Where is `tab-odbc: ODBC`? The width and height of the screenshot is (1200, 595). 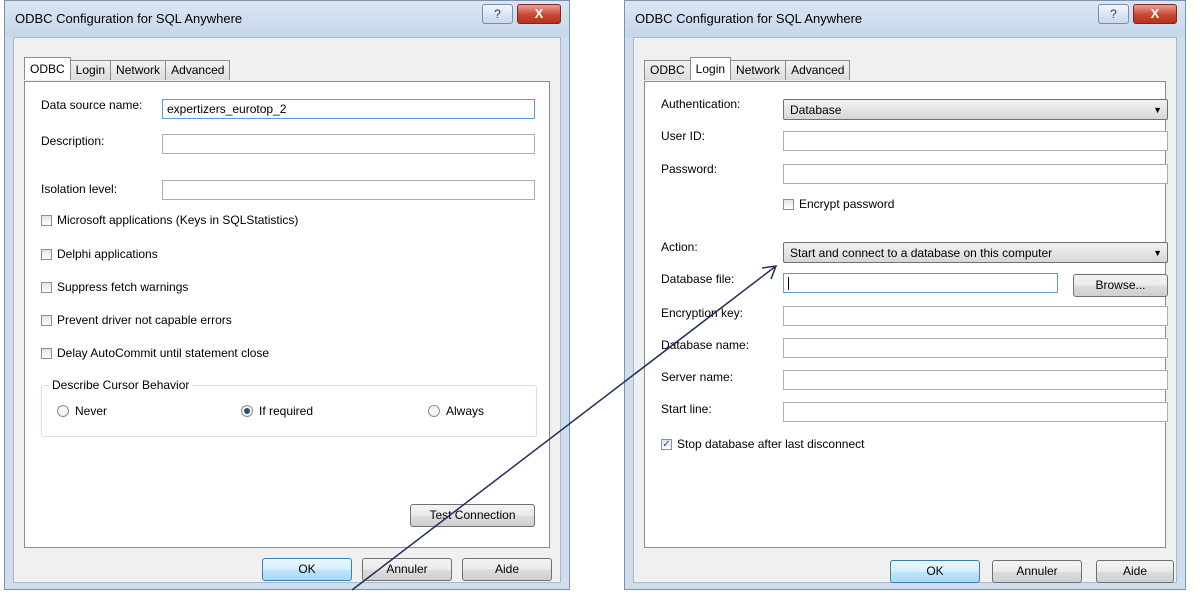
tab-odbc: ODBC is located at coordinates (47, 68).